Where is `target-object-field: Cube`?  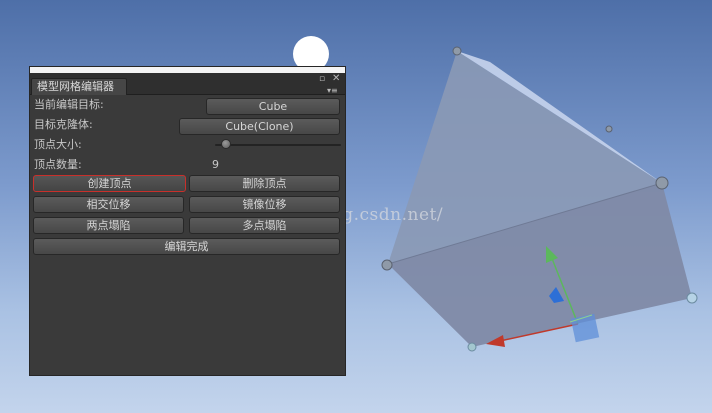
target-object-field: Cube is located at coordinates (273, 106).